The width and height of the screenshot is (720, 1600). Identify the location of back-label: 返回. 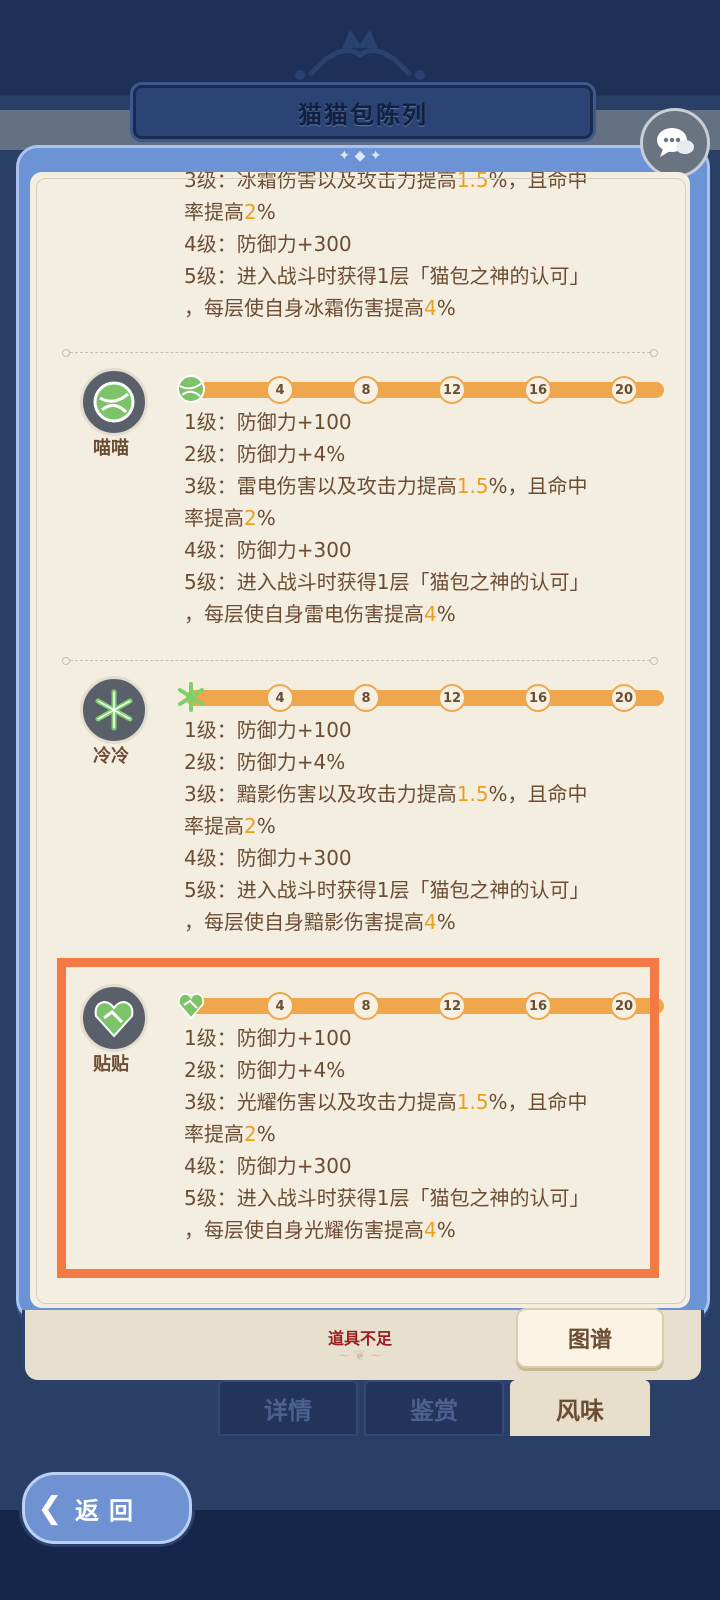
(109, 1510).